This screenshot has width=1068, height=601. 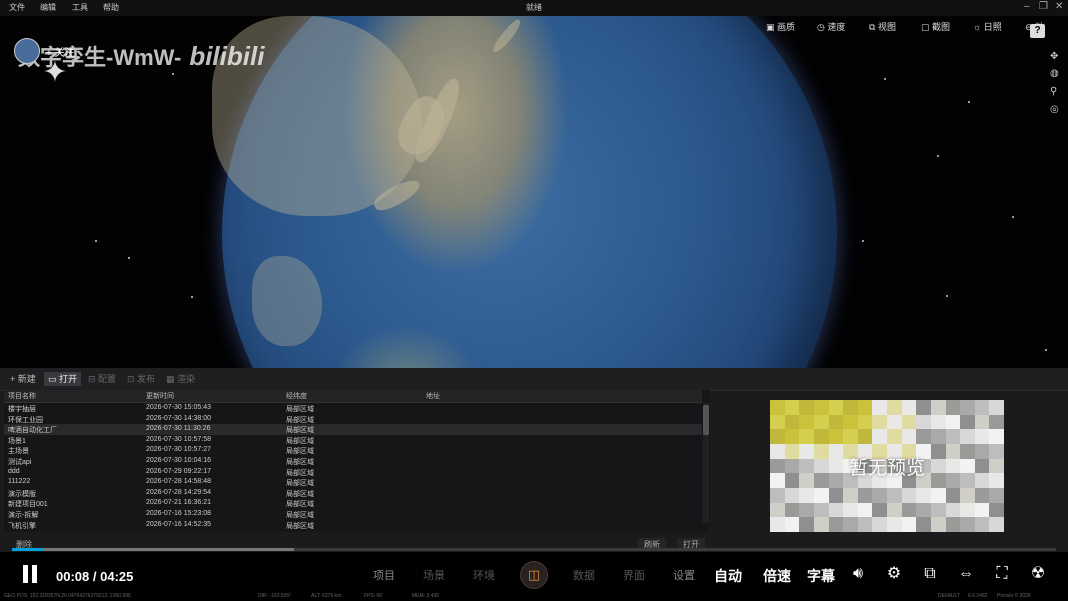 What do you see at coordinates (153, 549) in the screenshot?
I see `progress-buffered` at bounding box center [153, 549].